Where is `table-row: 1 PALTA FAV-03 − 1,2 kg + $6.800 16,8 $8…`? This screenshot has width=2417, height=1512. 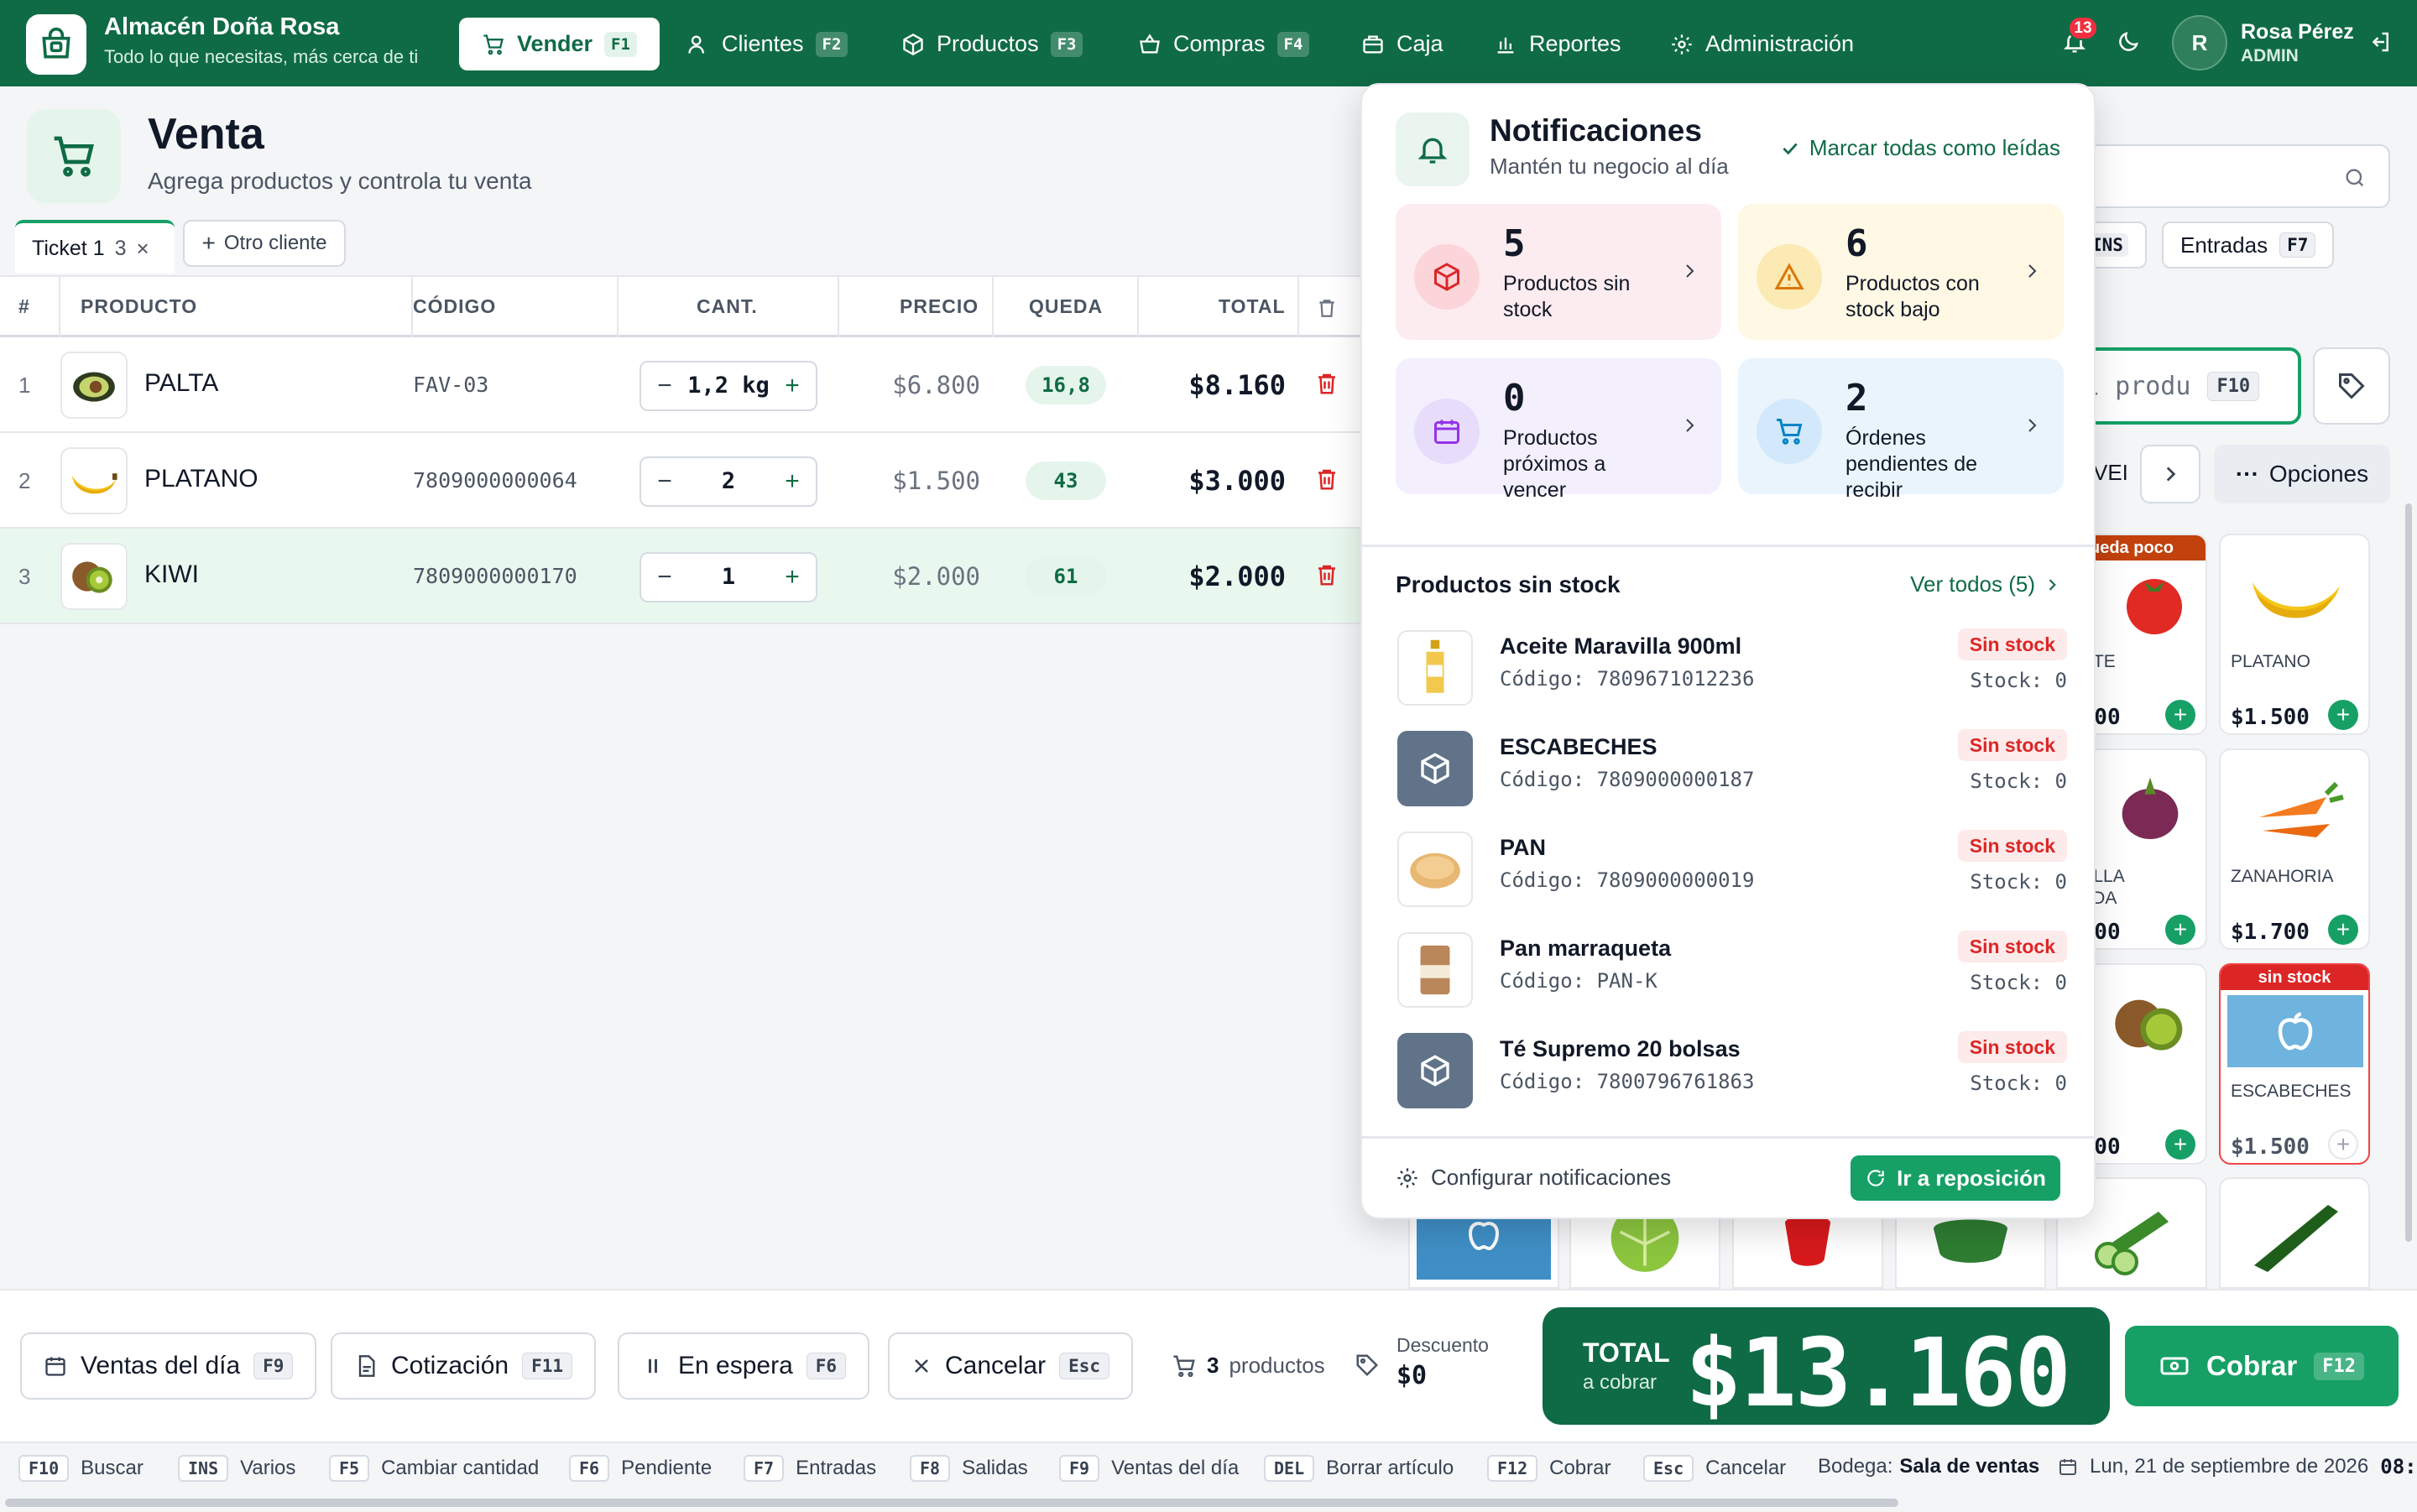 table-row: 1 PALTA FAV-03 − 1,2 kg + $6.800 16,8 $8… is located at coordinates (681, 385).